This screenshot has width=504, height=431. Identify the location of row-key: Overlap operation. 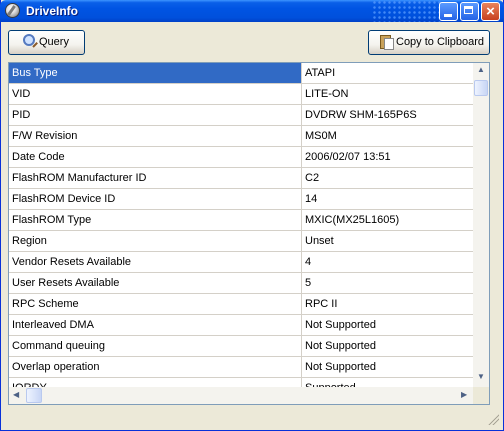
(155, 367).